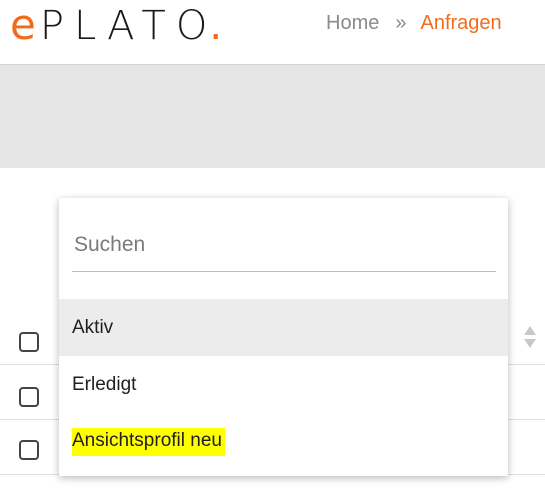  What do you see at coordinates (352, 23) in the screenshot?
I see `breadcrumb-home-link: Home` at bounding box center [352, 23].